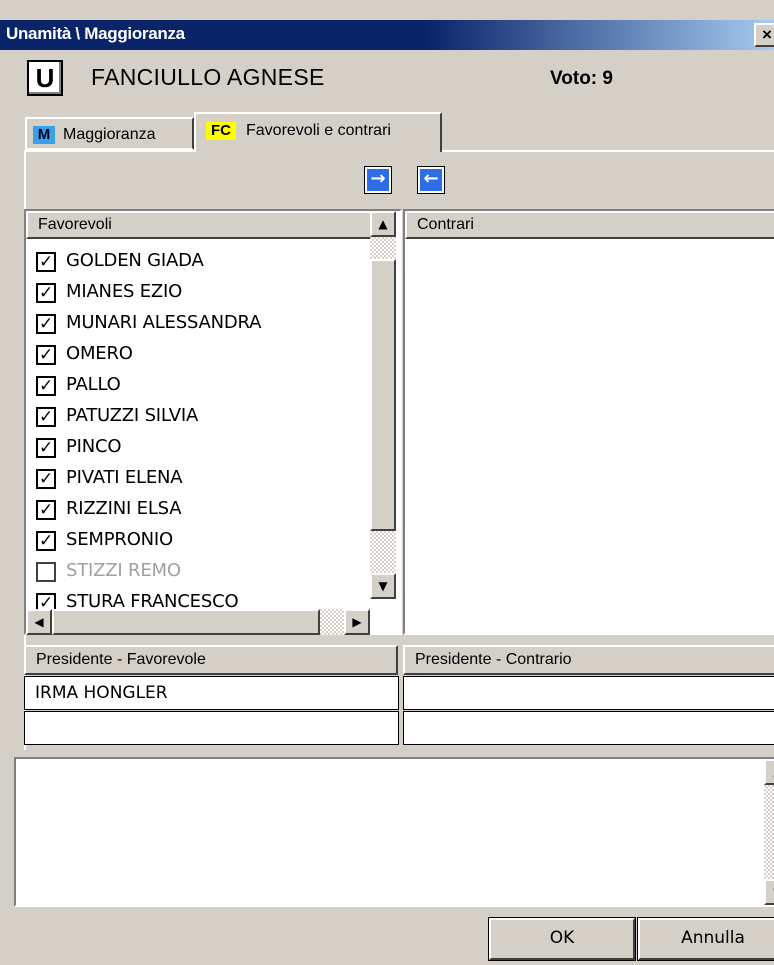 The width and height of the screenshot is (774, 965). I want to click on list-item-label: MIANES EZIO, so click(124, 291).